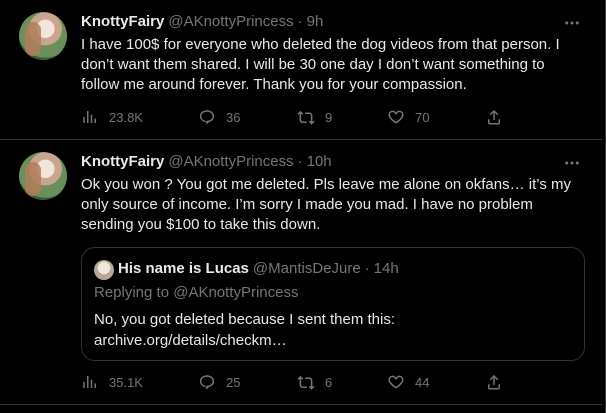 Image resolution: width=606 pixels, height=413 pixels. Describe the element at coordinates (235, 292) in the screenshot. I see `replying-to-handle: @AKnottyPrincess` at that location.